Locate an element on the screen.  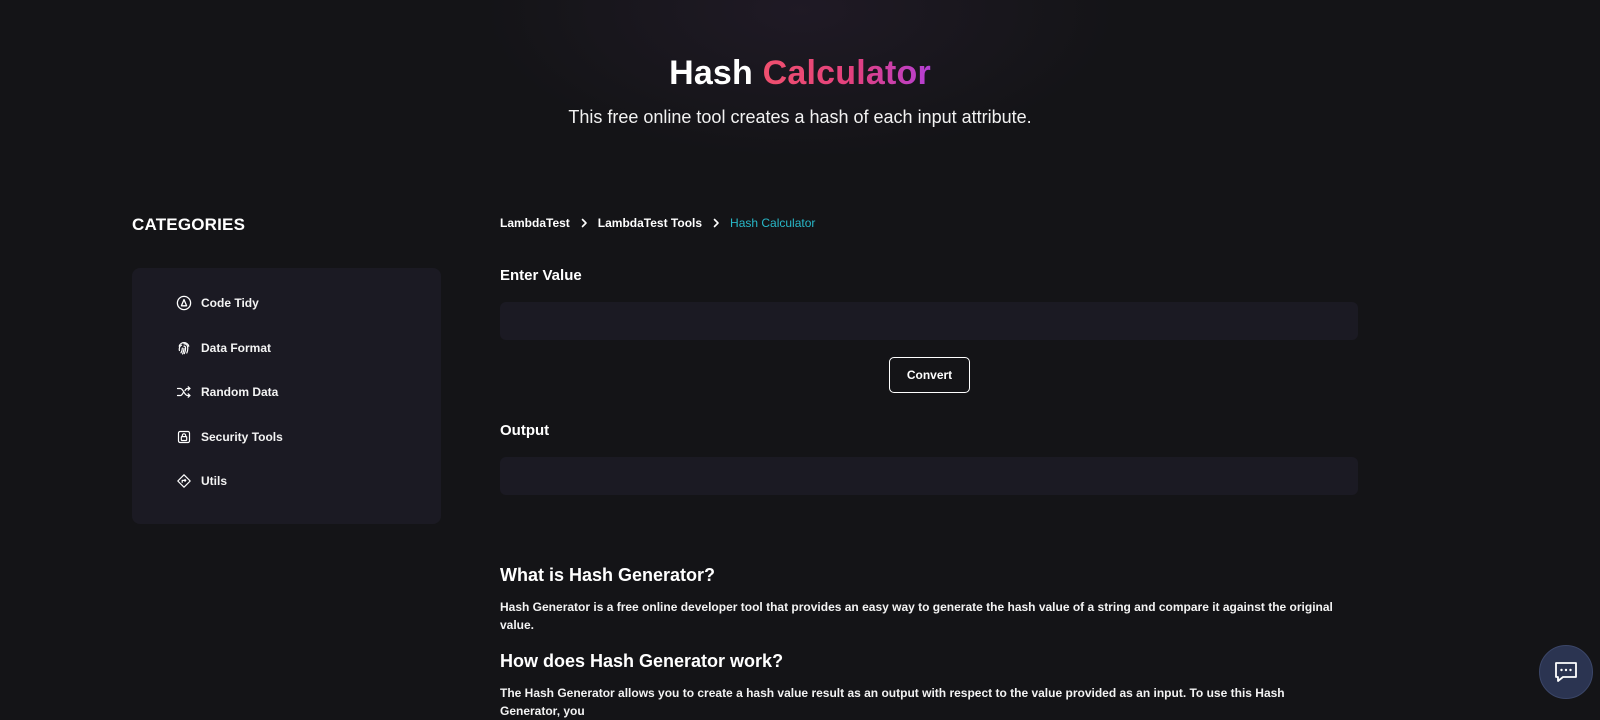
how-does-heading: How does Hash Generator work? is located at coordinates (642, 661).